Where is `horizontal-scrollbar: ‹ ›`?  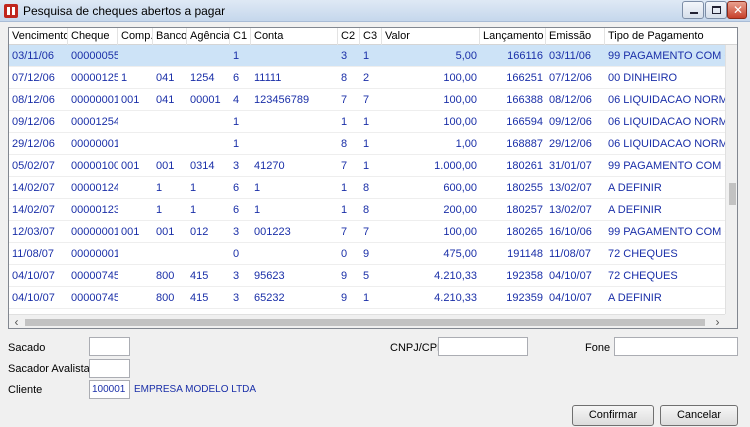
horizontal-scrollbar: ‹ › is located at coordinates (367, 321).